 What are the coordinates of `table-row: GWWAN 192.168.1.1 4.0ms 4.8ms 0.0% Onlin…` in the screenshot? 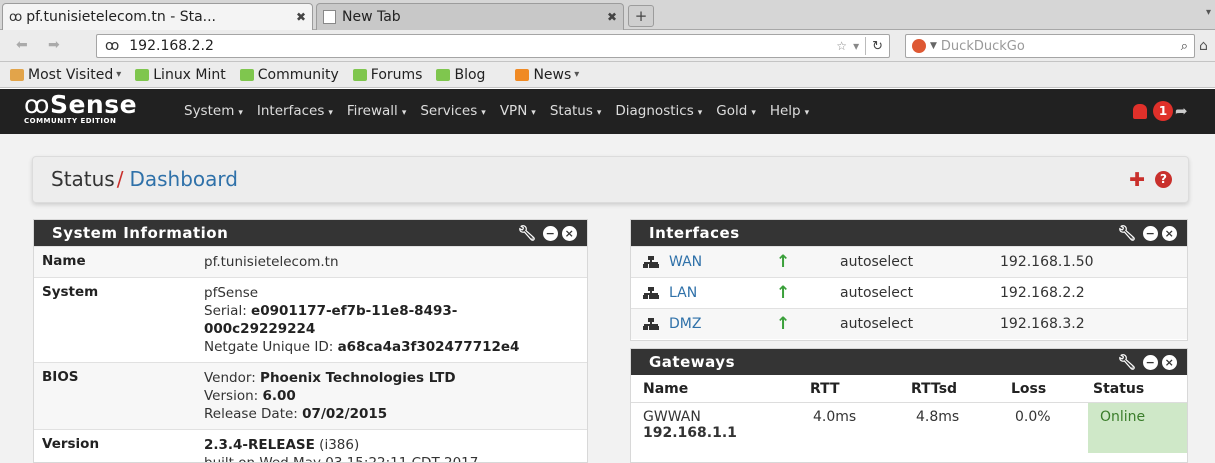 It's located at (909, 432).